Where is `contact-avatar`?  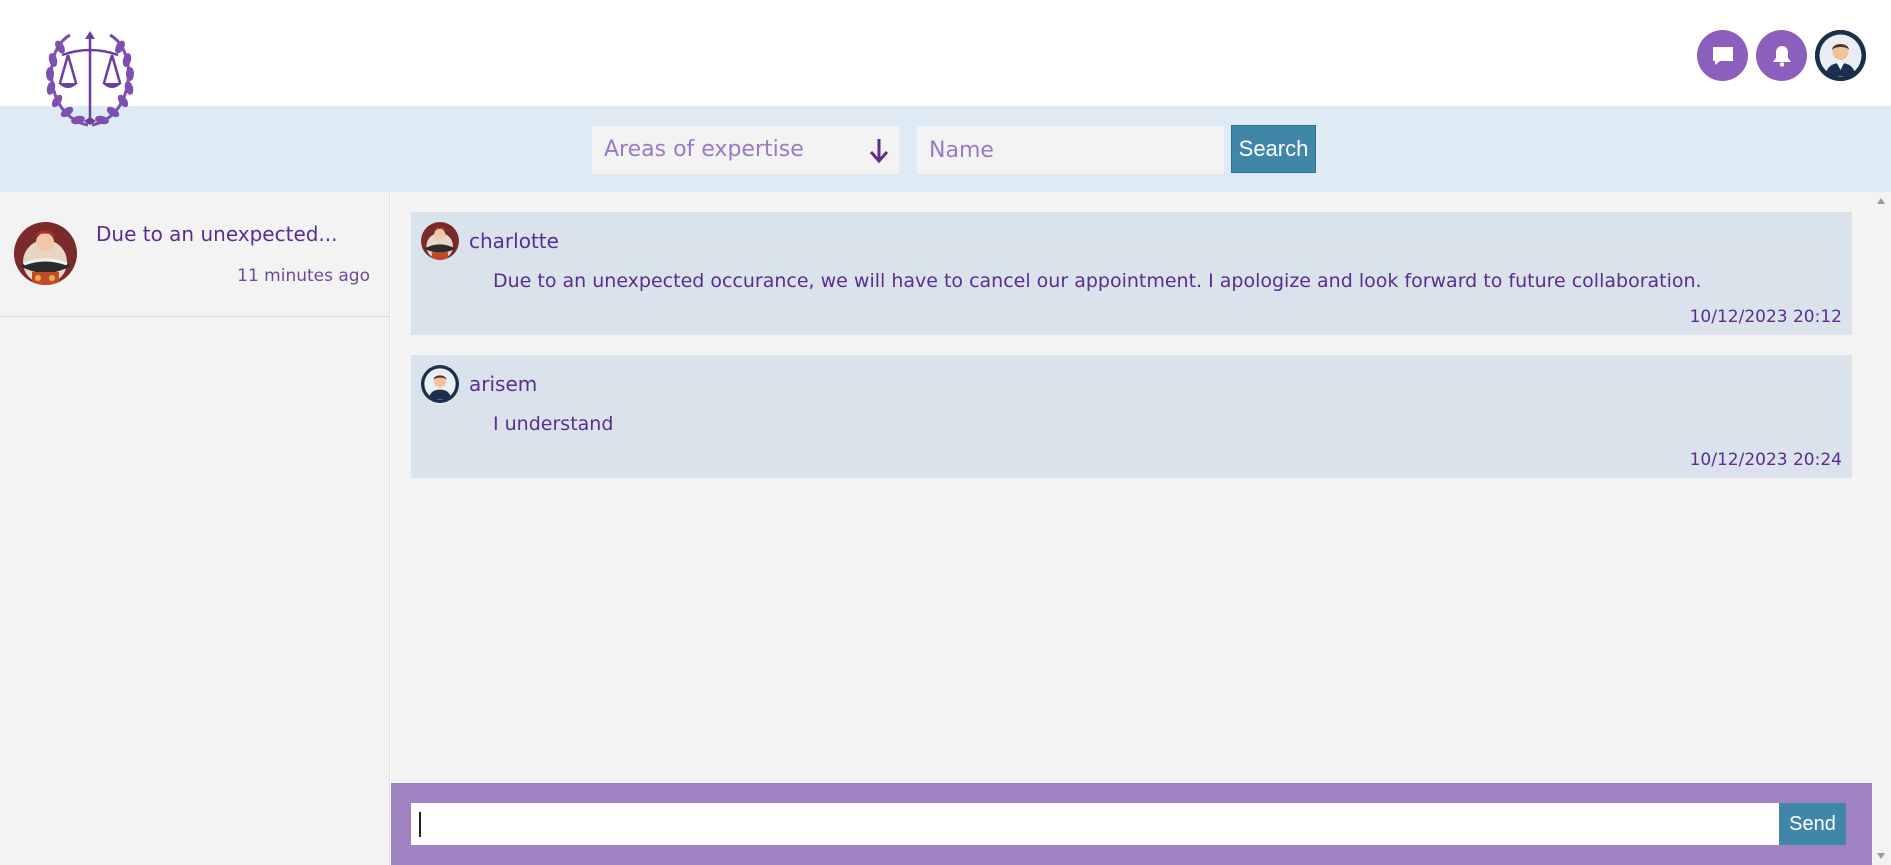 contact-avatar is located at coordinates (45, 253).